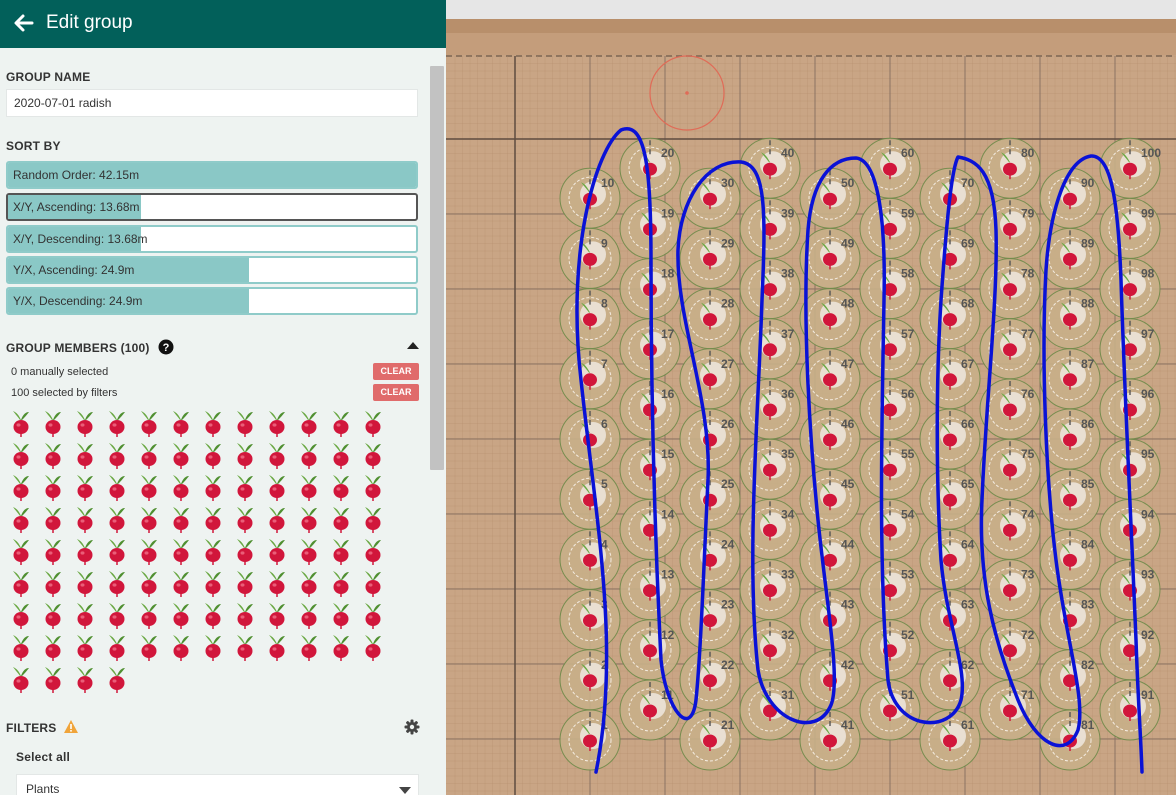 The image size is (1176, 795). I want to click on sort-option: X/Y, Descending: 13.68m, so click(212, 239).